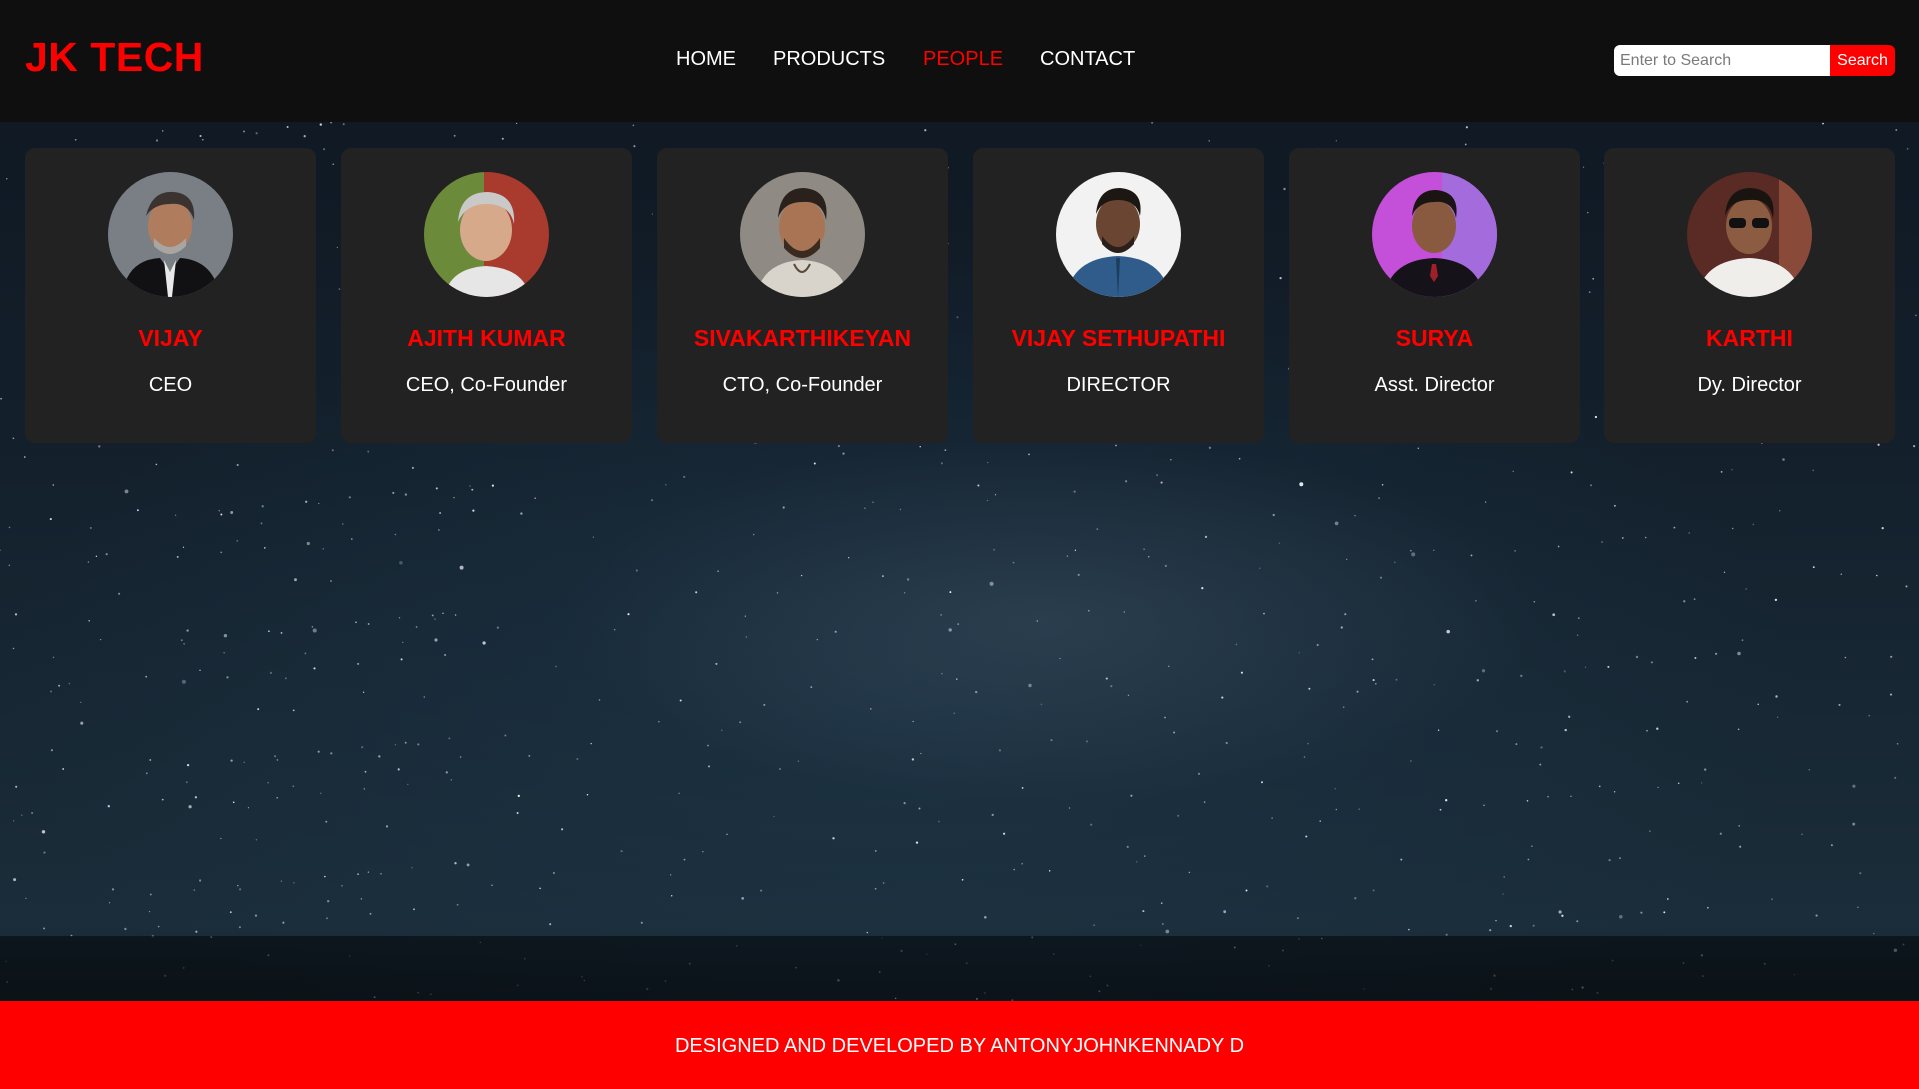 This screenshot has height=1089, width=1919. I want to click on search-button: Search, so click(1862, 60).